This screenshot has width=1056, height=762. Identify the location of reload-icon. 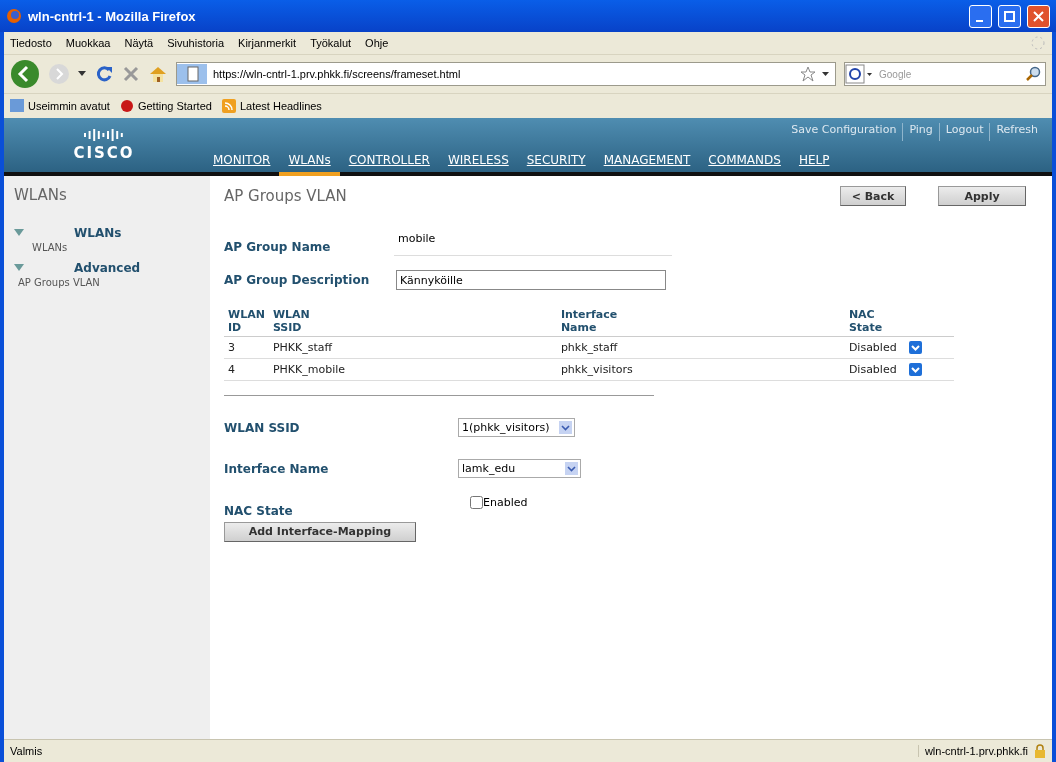
(104, 74).